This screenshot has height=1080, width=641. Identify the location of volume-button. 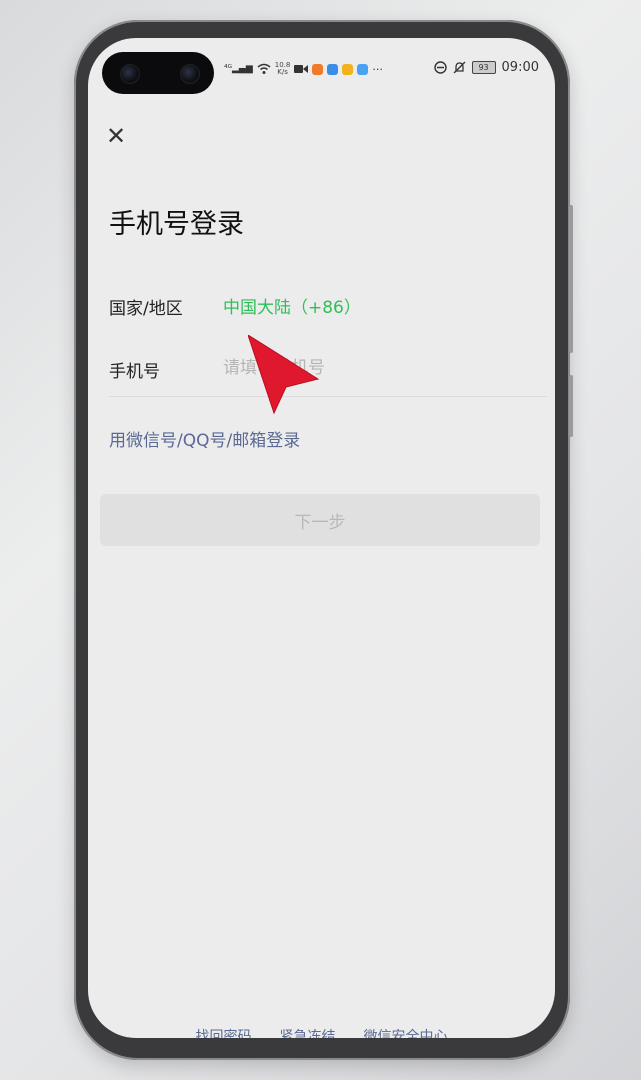
(571, 279).